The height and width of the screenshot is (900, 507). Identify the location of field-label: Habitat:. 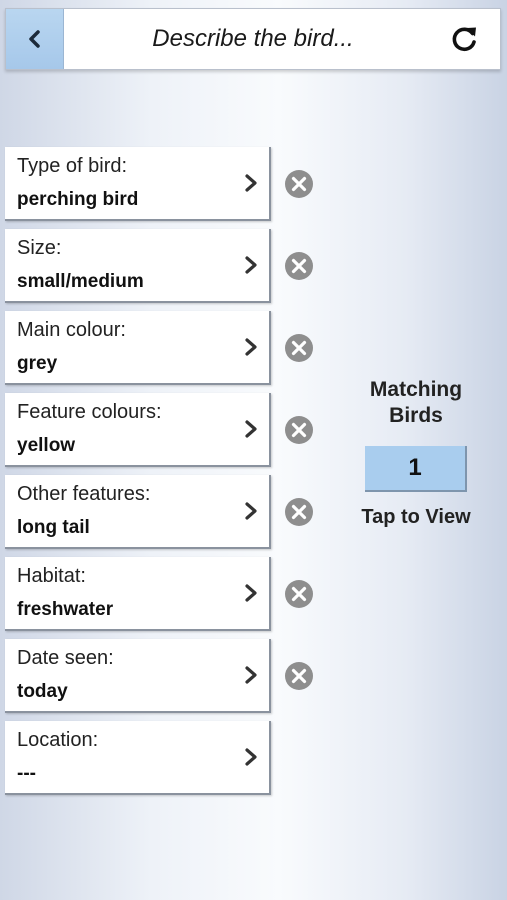
(51, 576).